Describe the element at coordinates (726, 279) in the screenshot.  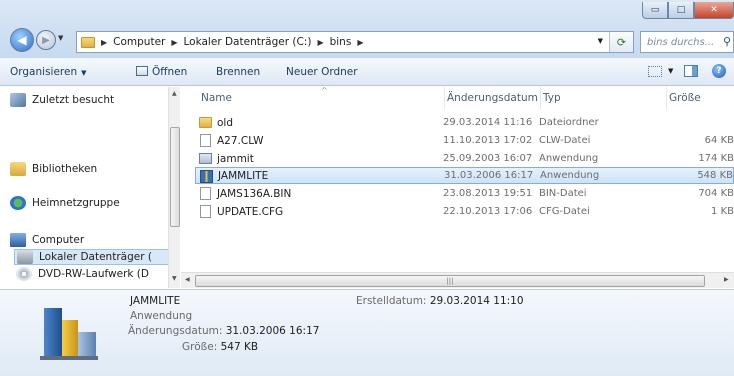
I see `scroll-right-icon: ▶` at that location.